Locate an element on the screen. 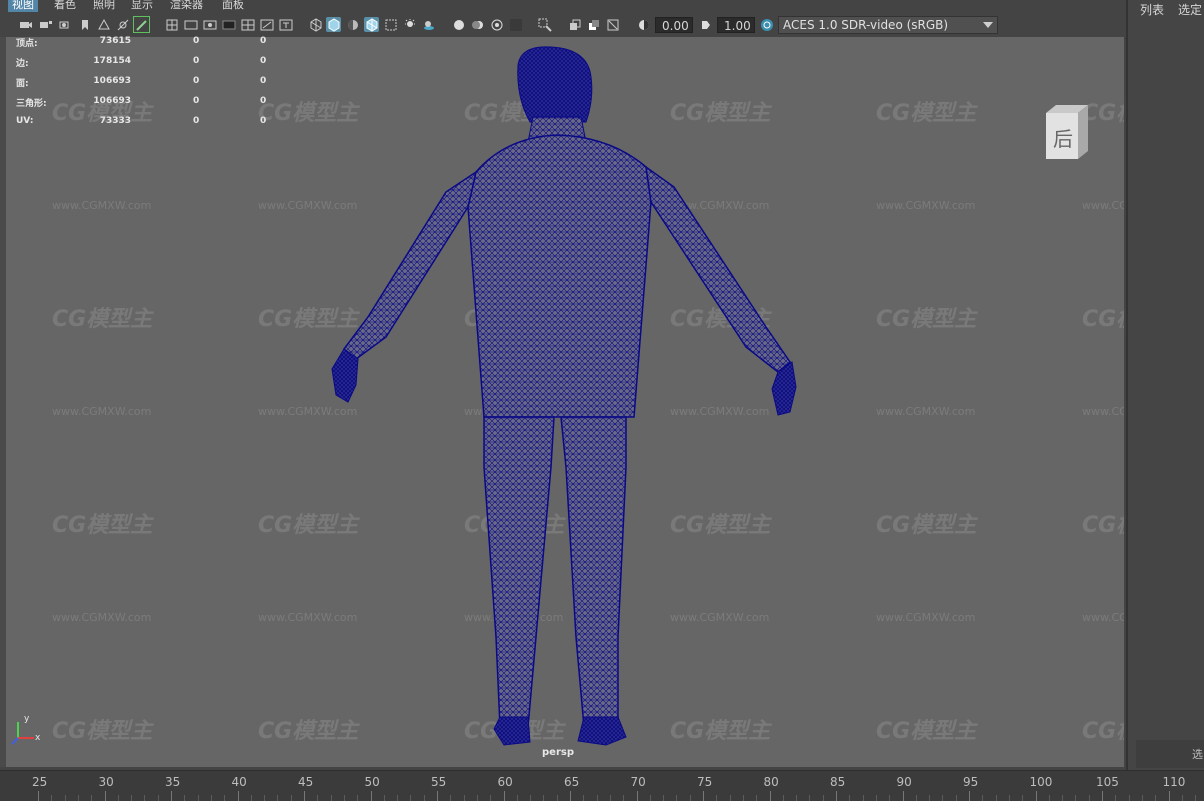 The height and width of the screenshot is (801, 1204). timeline-tick-label: 90 is located at coordinates (904, 782).